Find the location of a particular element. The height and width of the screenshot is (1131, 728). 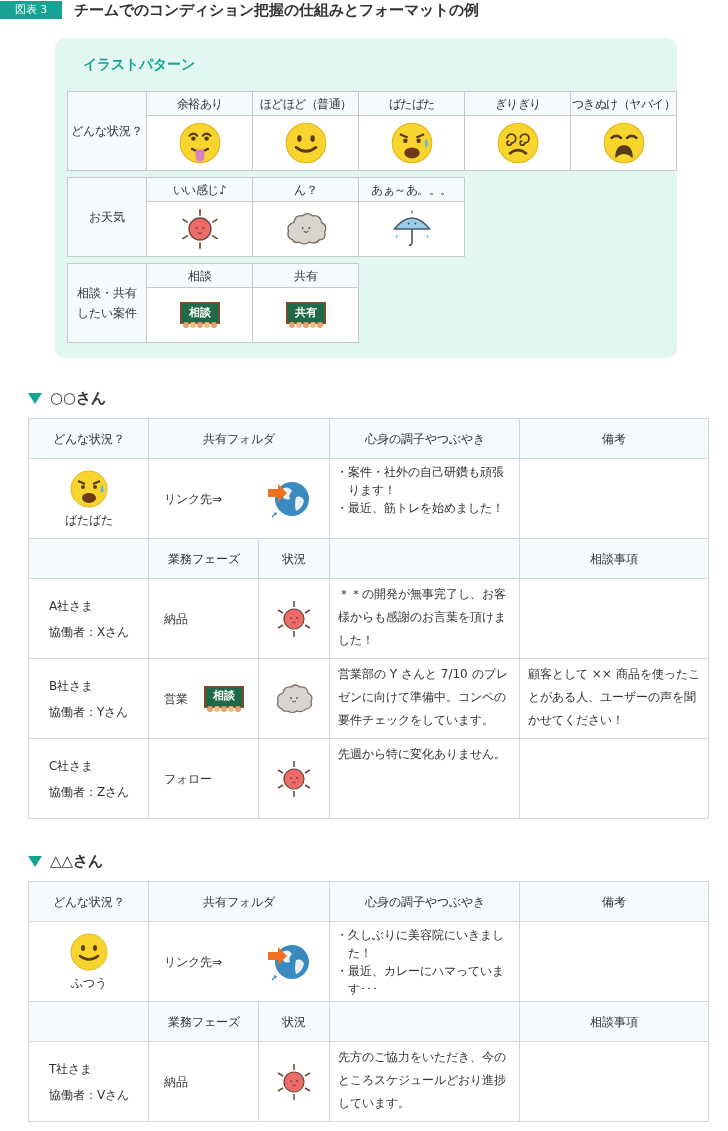

figure-title: チームでのコンディション把握の仕組みとフォーマットの例 is located at coordinates (276, 10).